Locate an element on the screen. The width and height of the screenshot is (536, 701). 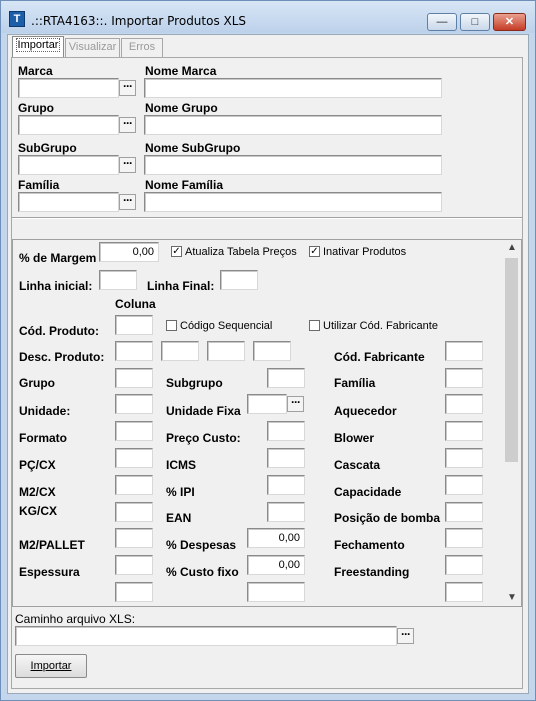
pc-cx-col-input is located at coordinates (134, 458).